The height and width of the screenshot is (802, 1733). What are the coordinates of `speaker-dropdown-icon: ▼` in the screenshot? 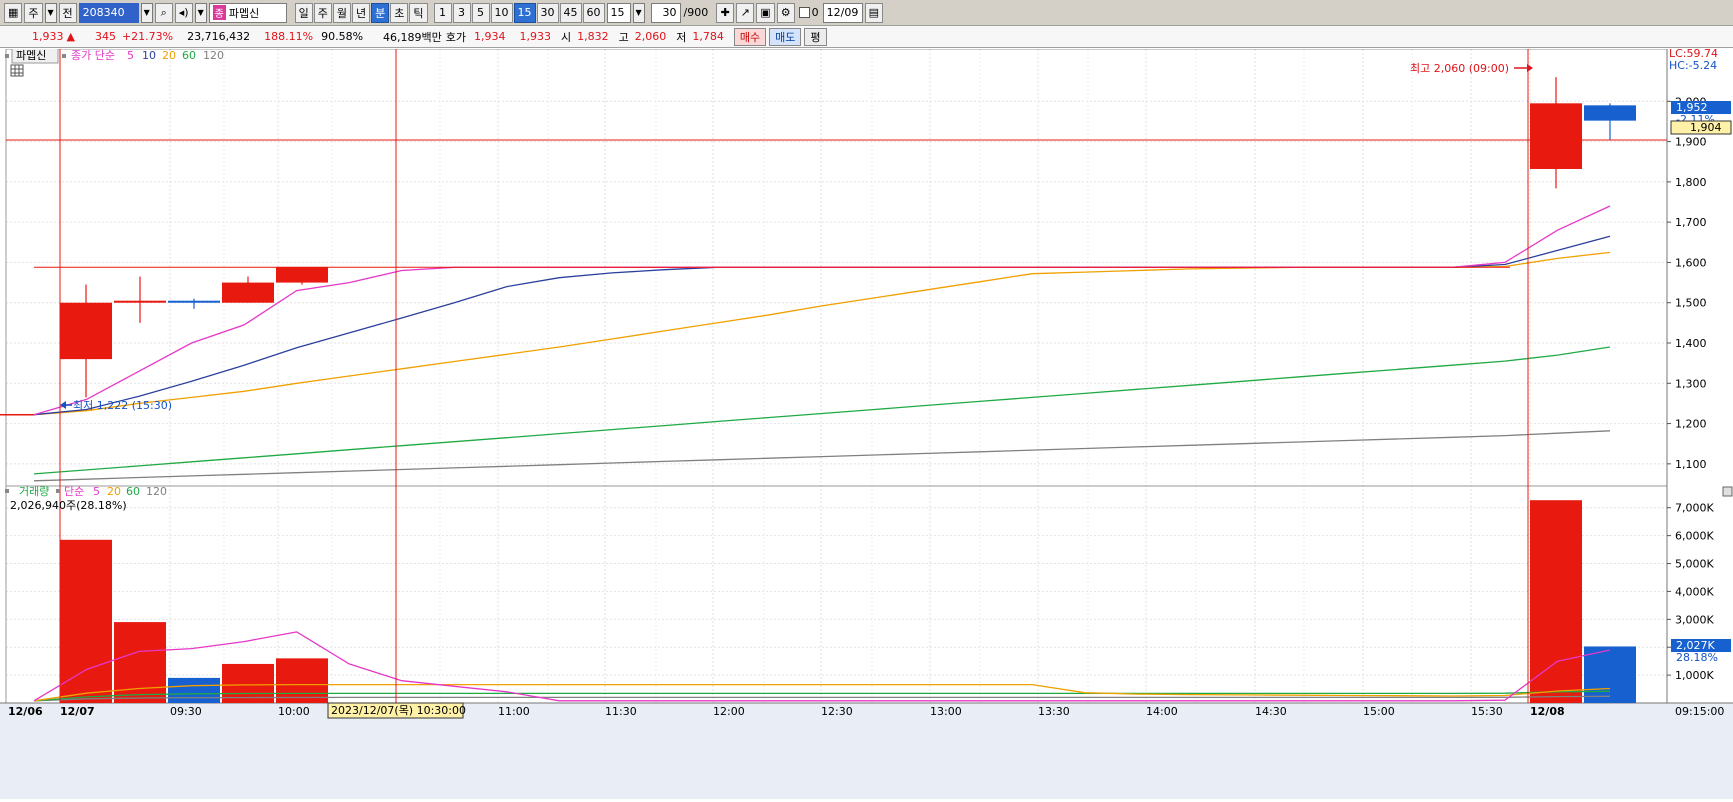 It's located at (200, 12).